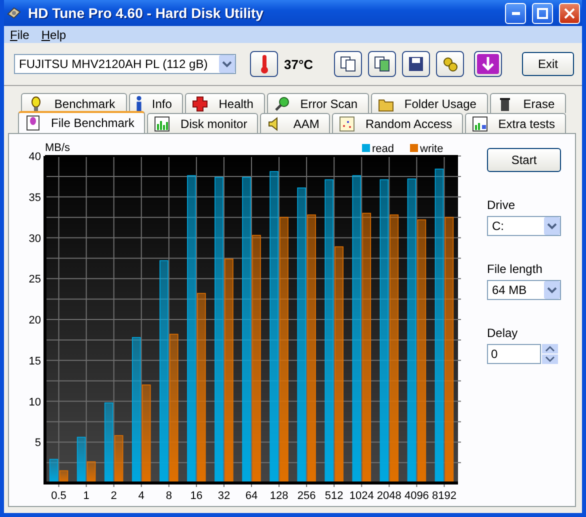 This screenshot has height=517, width=586. I want to click on axis-unit-label: MB/s, so click(57, 148).